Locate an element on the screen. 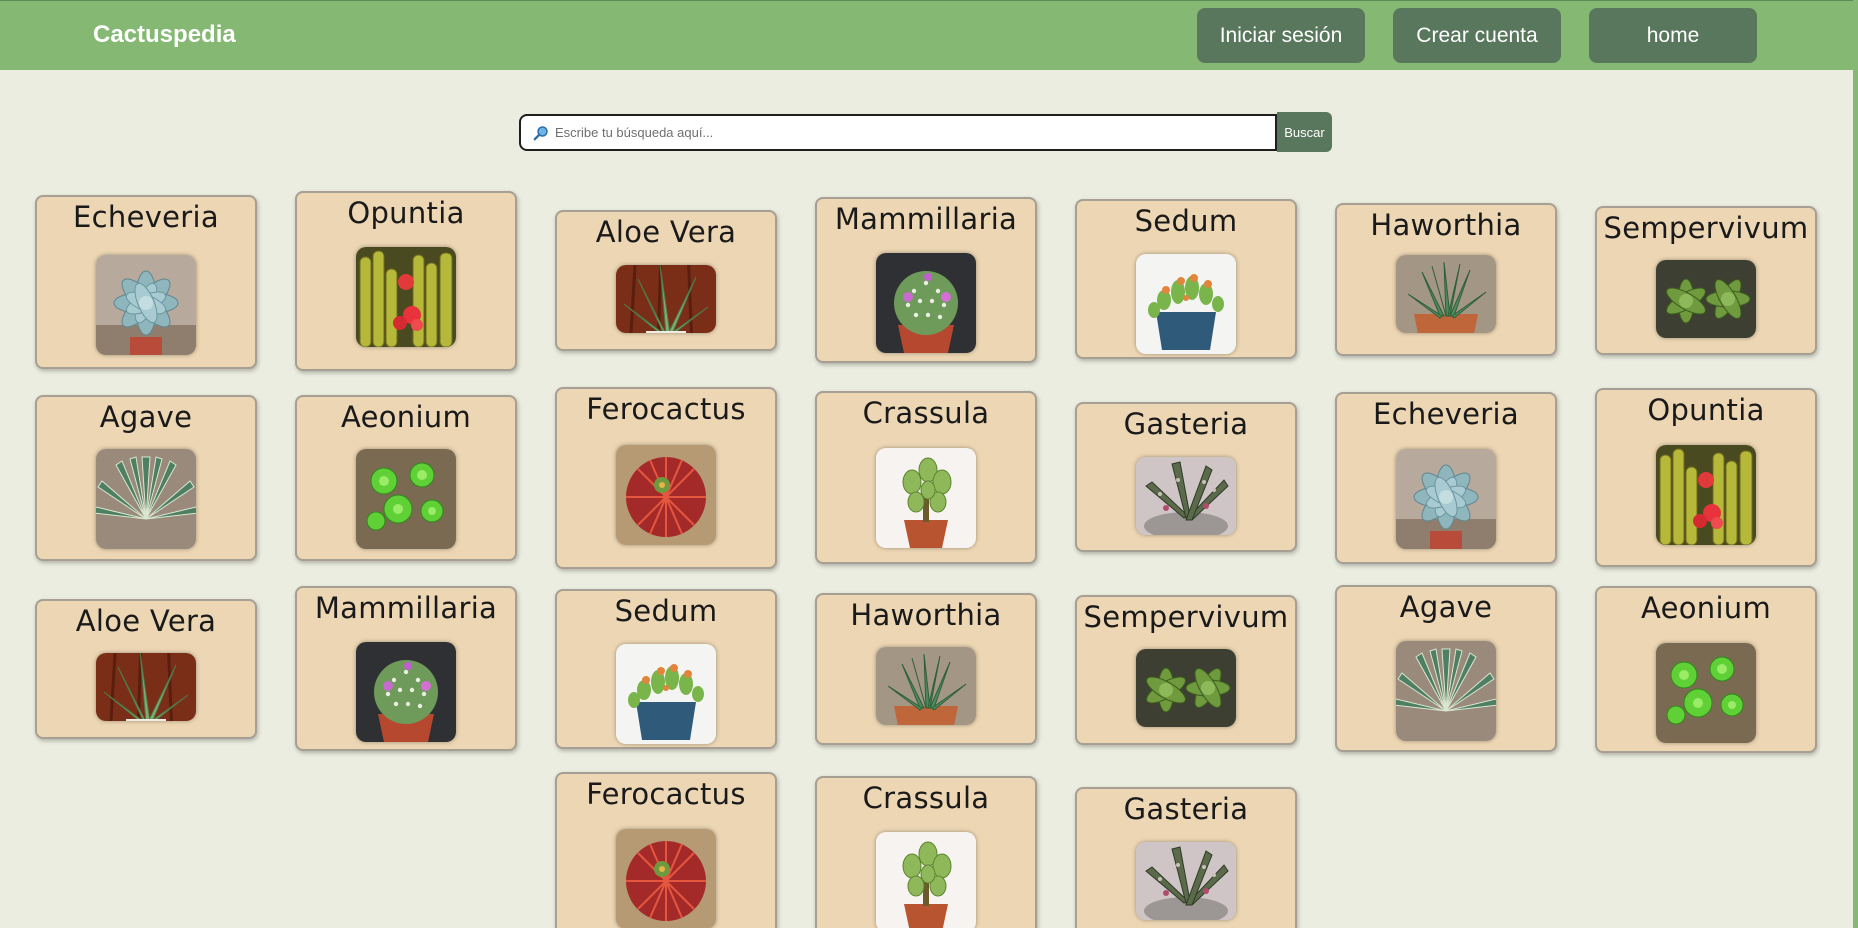 The width and height of the screenshot is (1858, 928). search-field is located at coordinates (898, 132).